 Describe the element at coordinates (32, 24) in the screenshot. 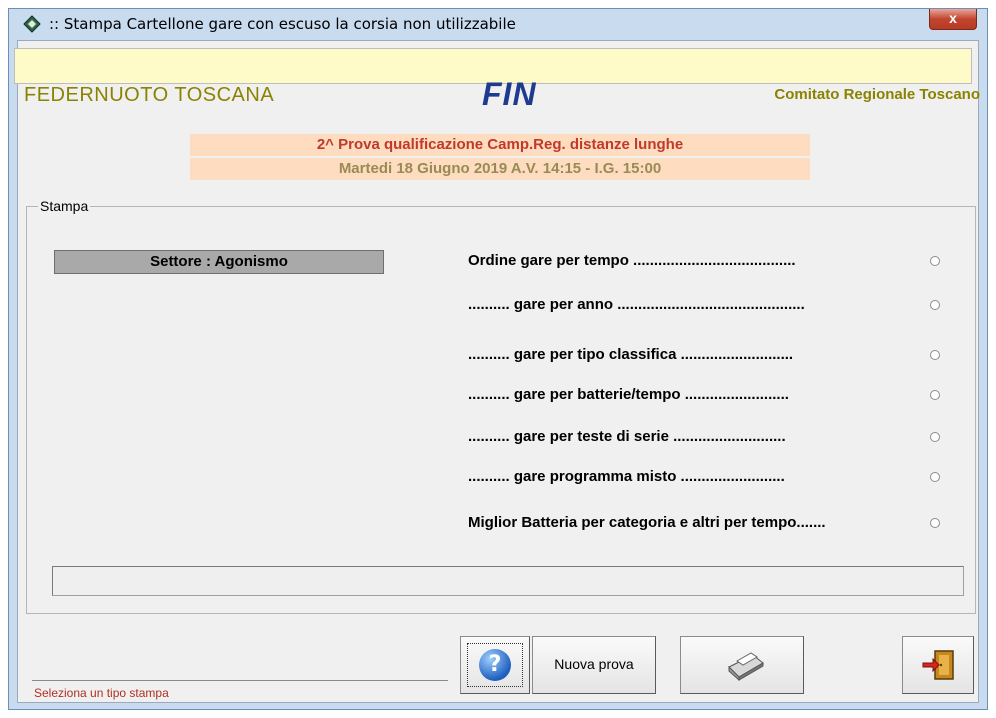

I see `app-icon` at that location.